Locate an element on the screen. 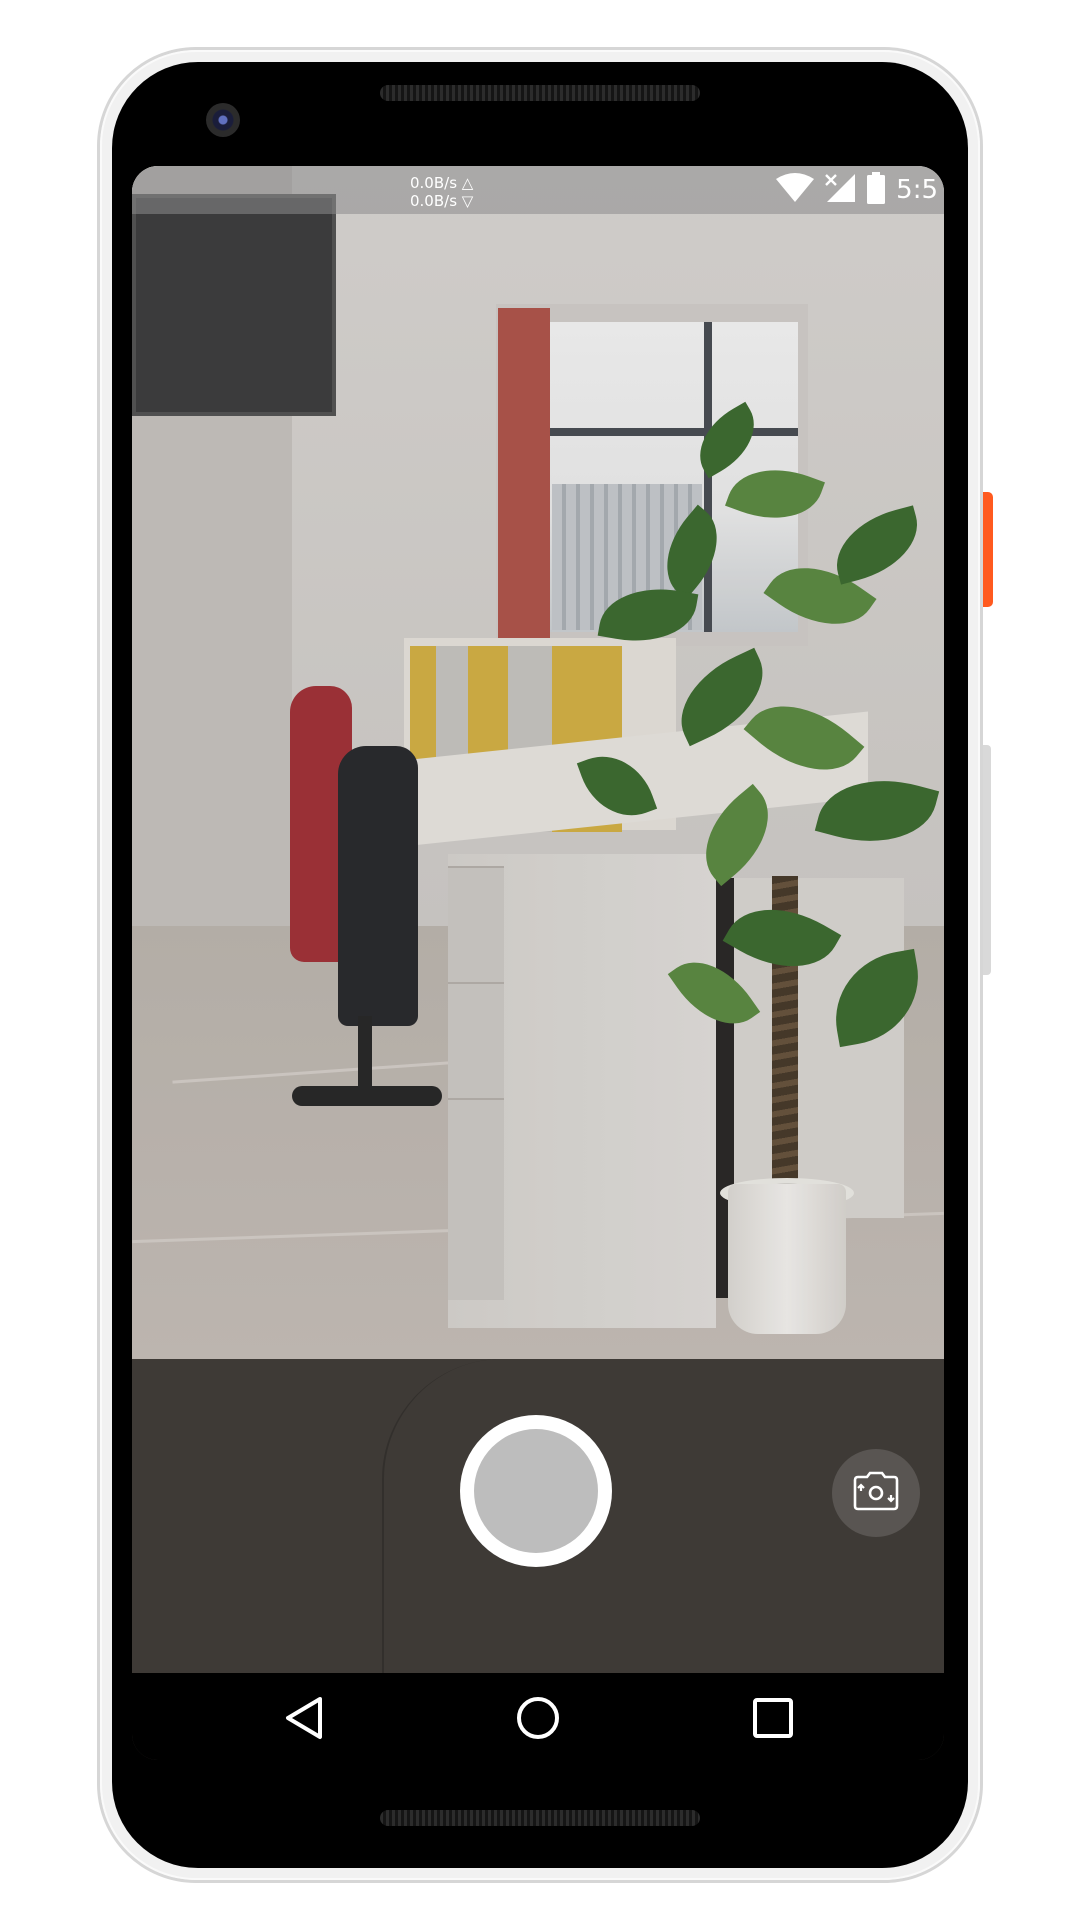  nav-back-button is located at coordinates (304, 1720).